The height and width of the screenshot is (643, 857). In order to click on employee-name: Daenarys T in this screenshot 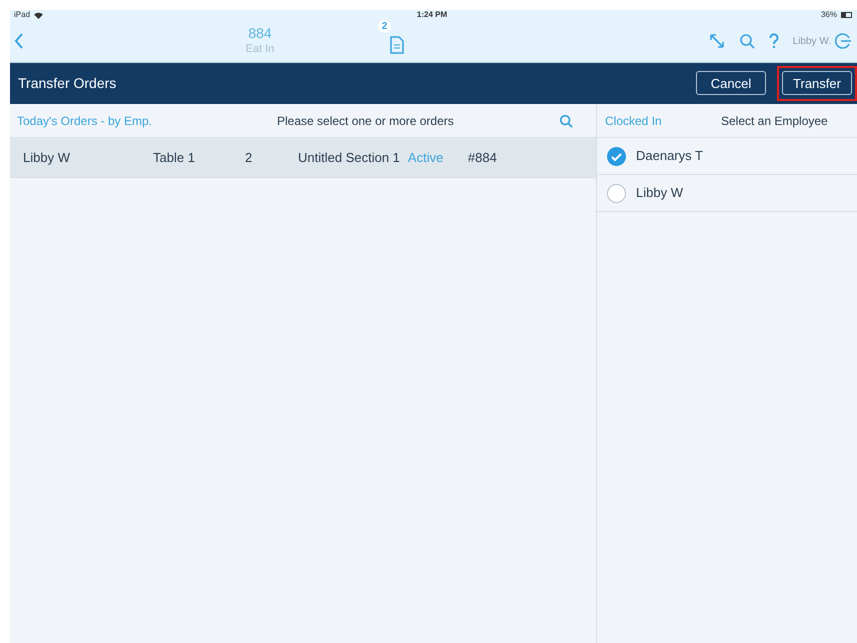, I will do `click(669, 156)`.